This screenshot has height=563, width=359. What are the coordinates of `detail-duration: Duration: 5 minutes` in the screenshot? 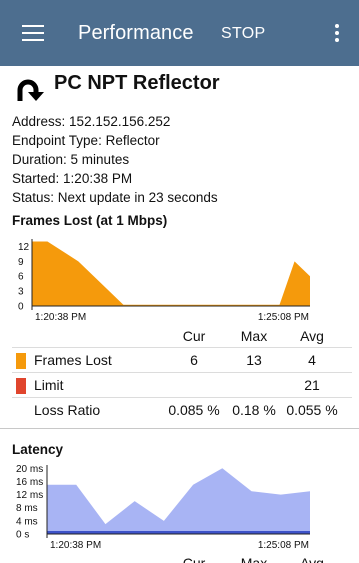 It's located at (115, 159).